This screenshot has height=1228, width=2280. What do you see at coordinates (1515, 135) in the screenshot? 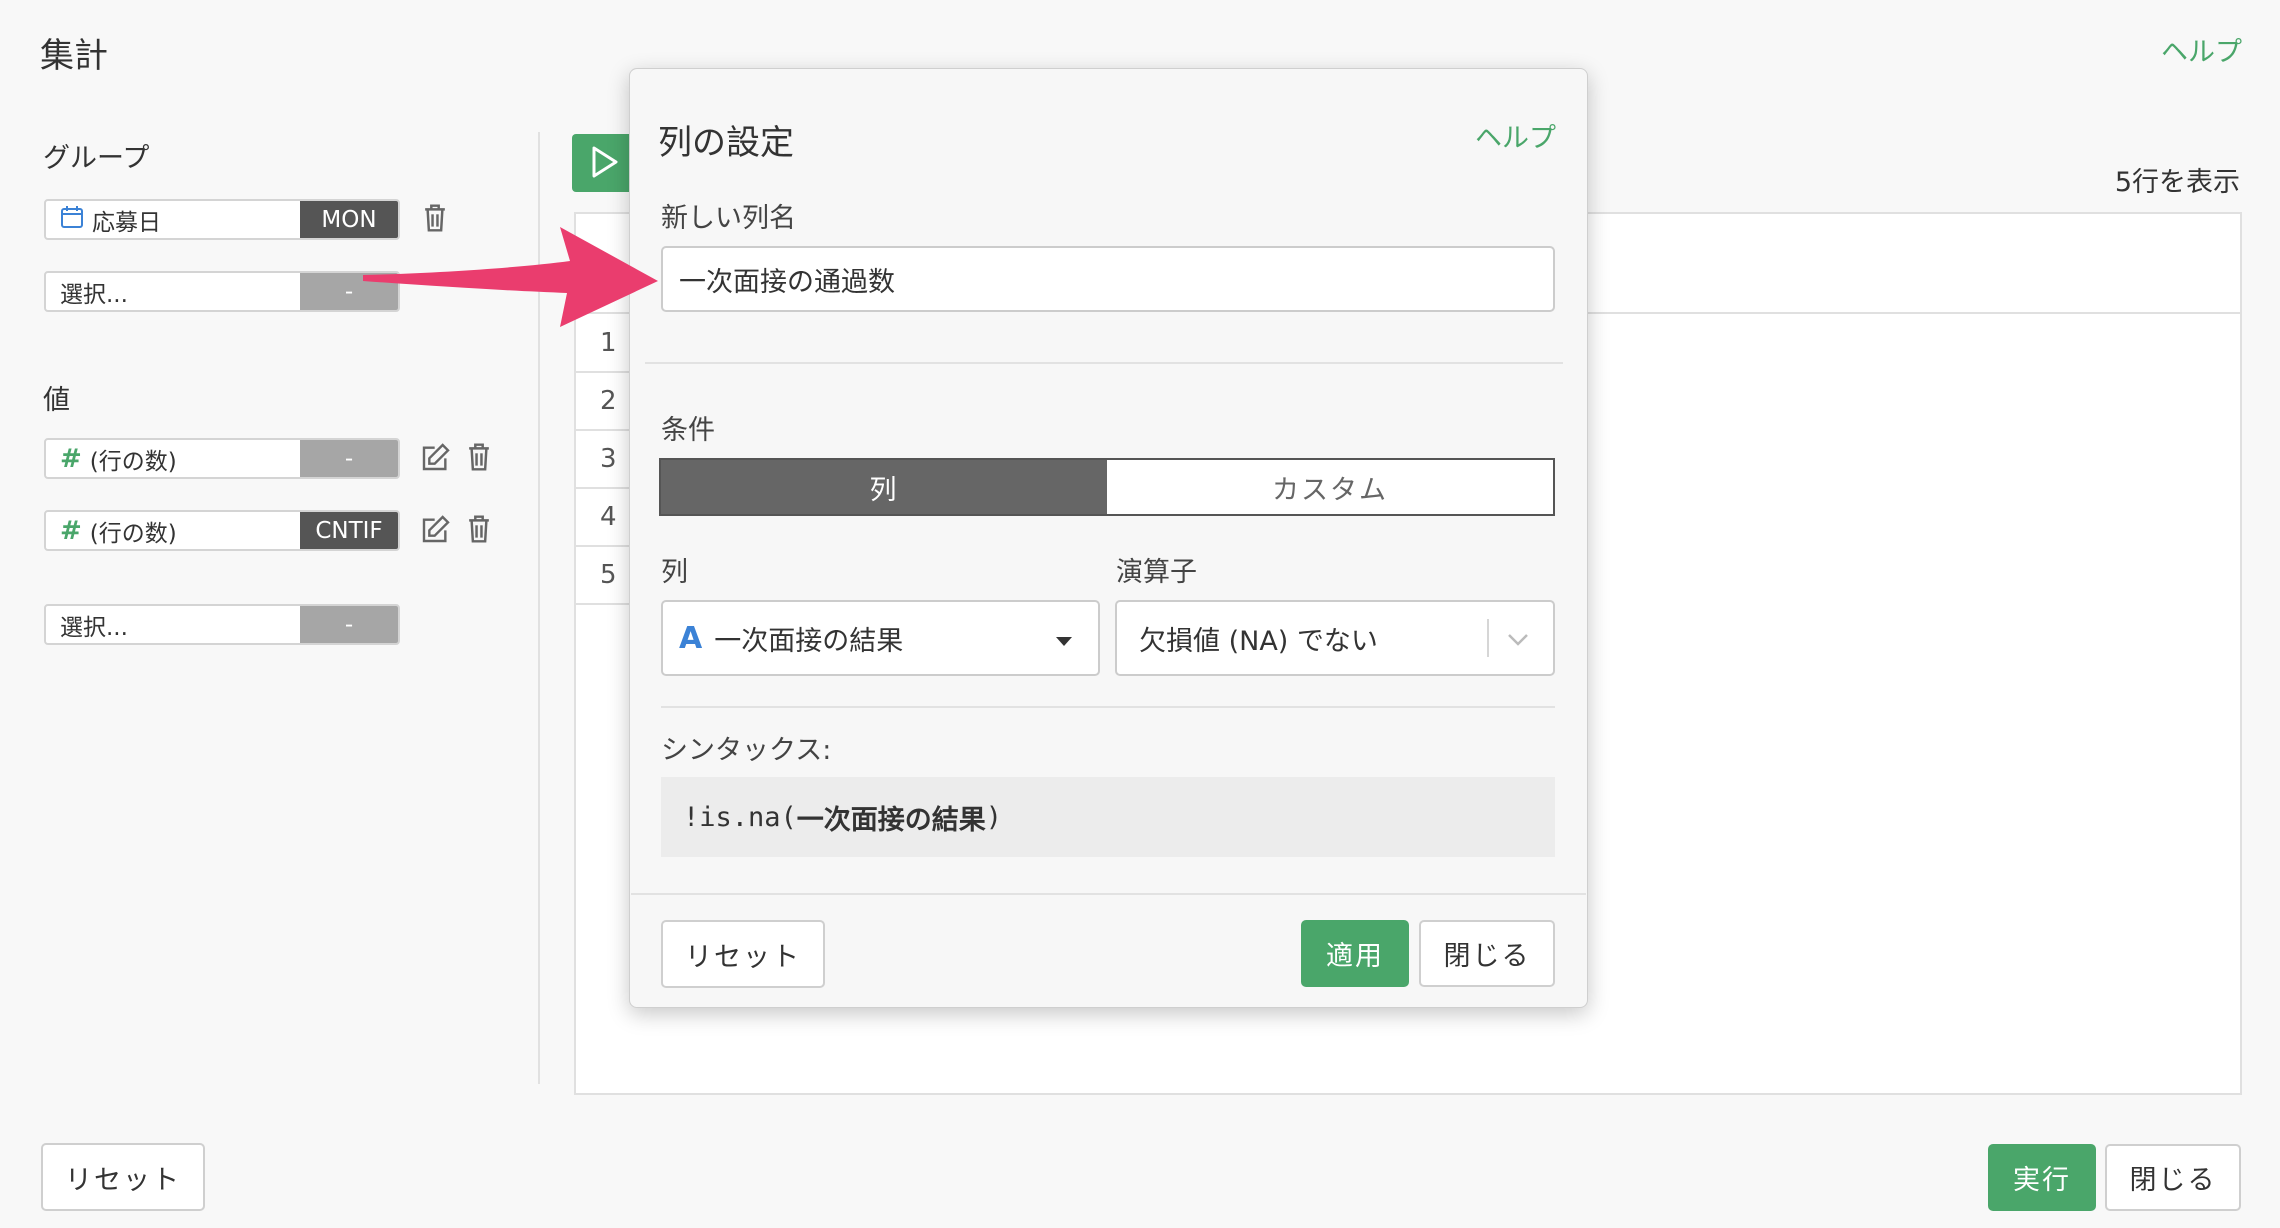
I see `dialog-help-link: ヘルプ` at bounding box center [1515, 135].